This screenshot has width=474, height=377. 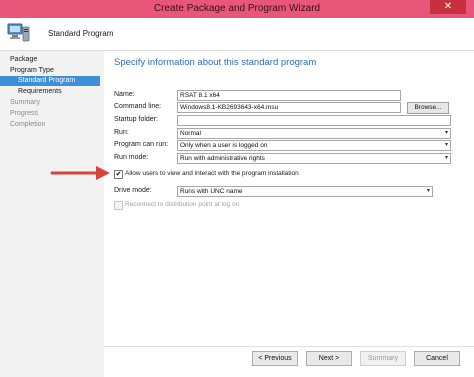 What do you see at coordinates (124, 94) in the screenshot?
I see `name-label: Name:` at bounding box center [124, 94].